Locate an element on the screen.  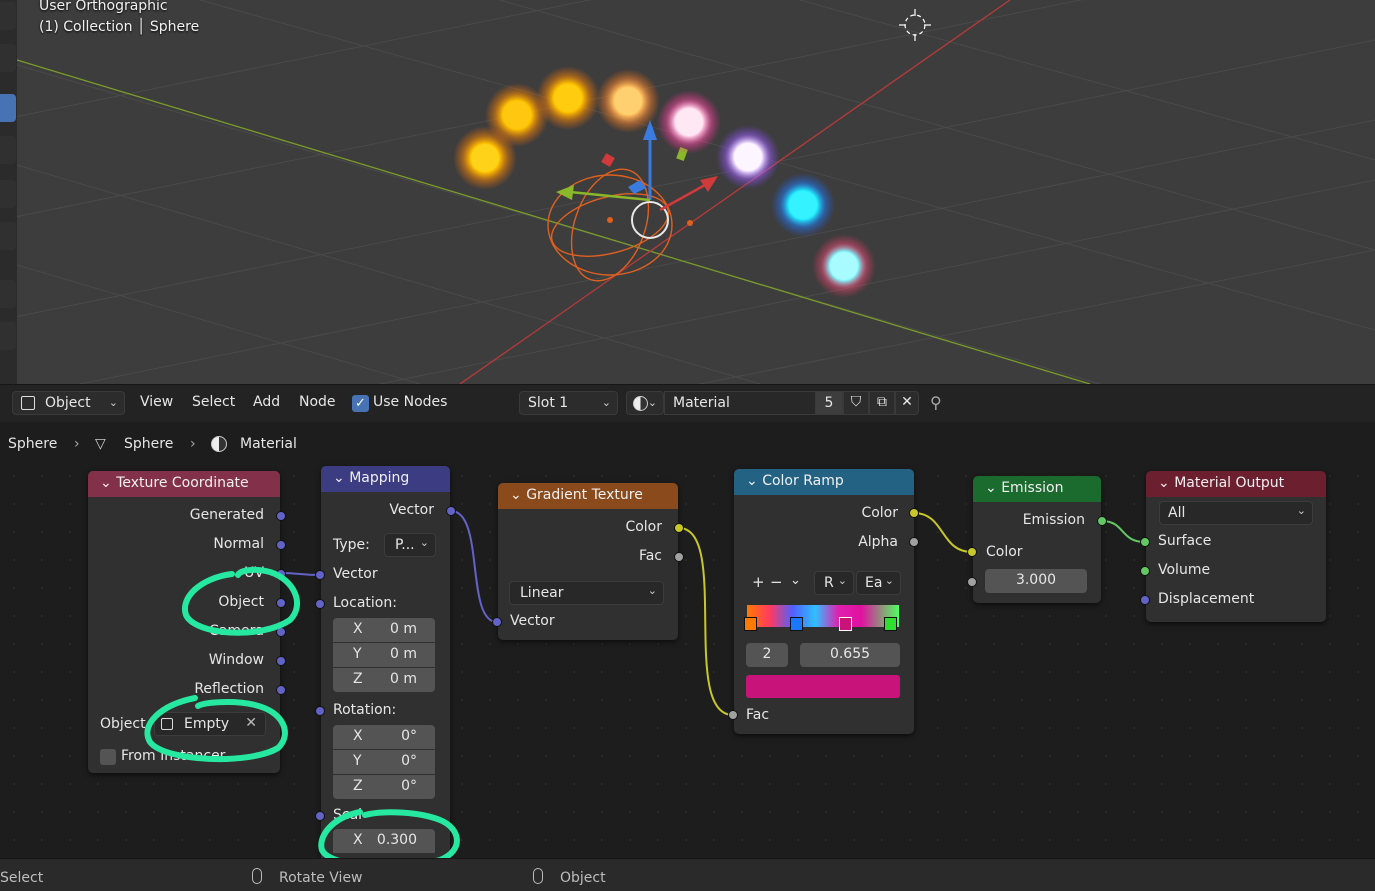
socket-displacement-in is located at coordinates (1145, 600).